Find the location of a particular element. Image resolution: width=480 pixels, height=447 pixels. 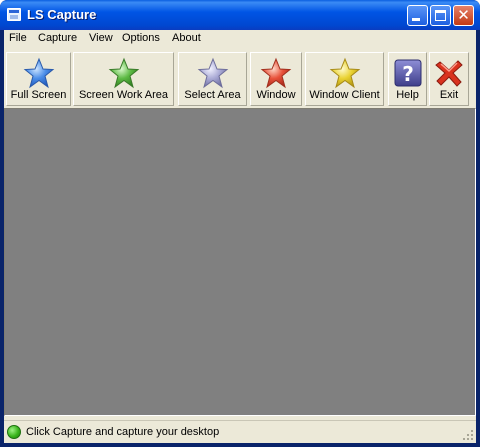

lavender-star-icon is located at coordinates (213, 73).